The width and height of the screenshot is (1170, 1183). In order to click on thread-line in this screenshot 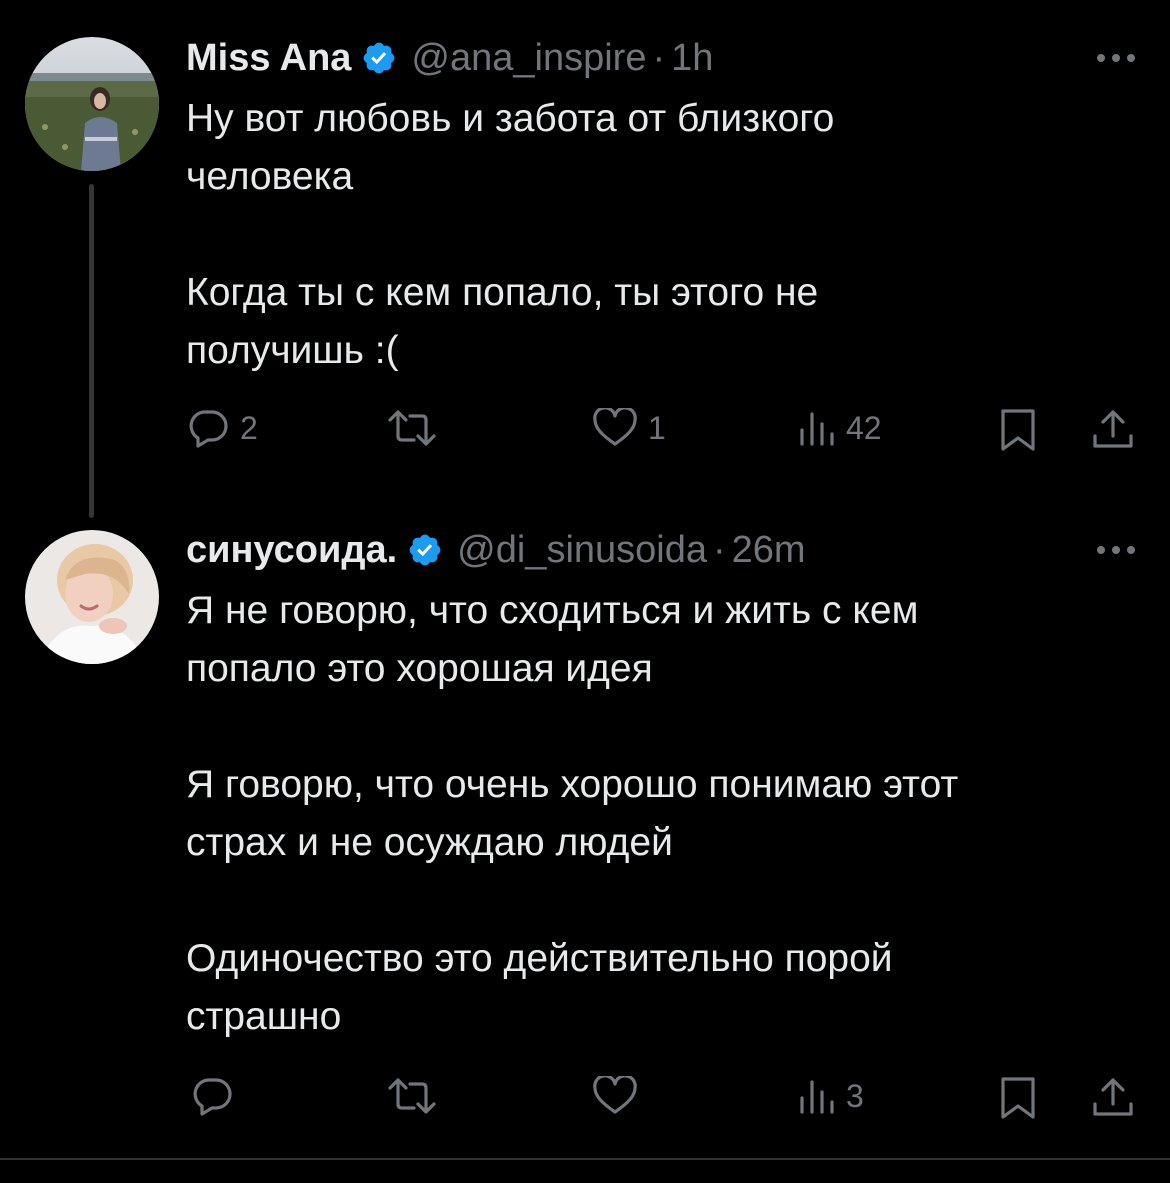, I will do `click(91, 351)`.